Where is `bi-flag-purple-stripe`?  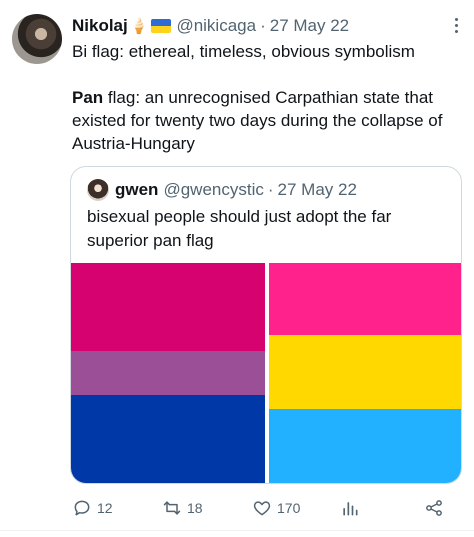 bi-flag-purple-stripe is located at coordinates (168, 373).